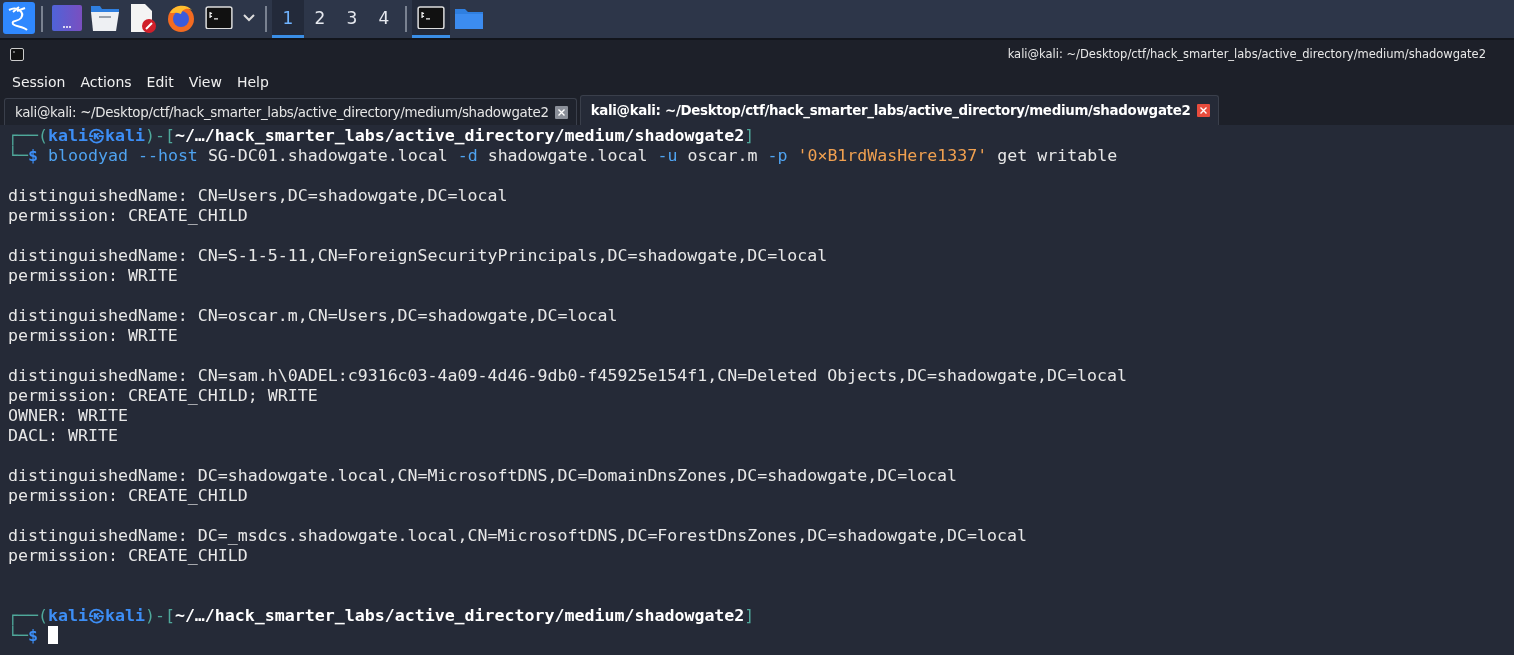 The height and width of the screenshot is (655, 1514). What do you see at coordinates (53, 635) in the screenshot?
I see `text-cursor` at bounding box center [53, 635].